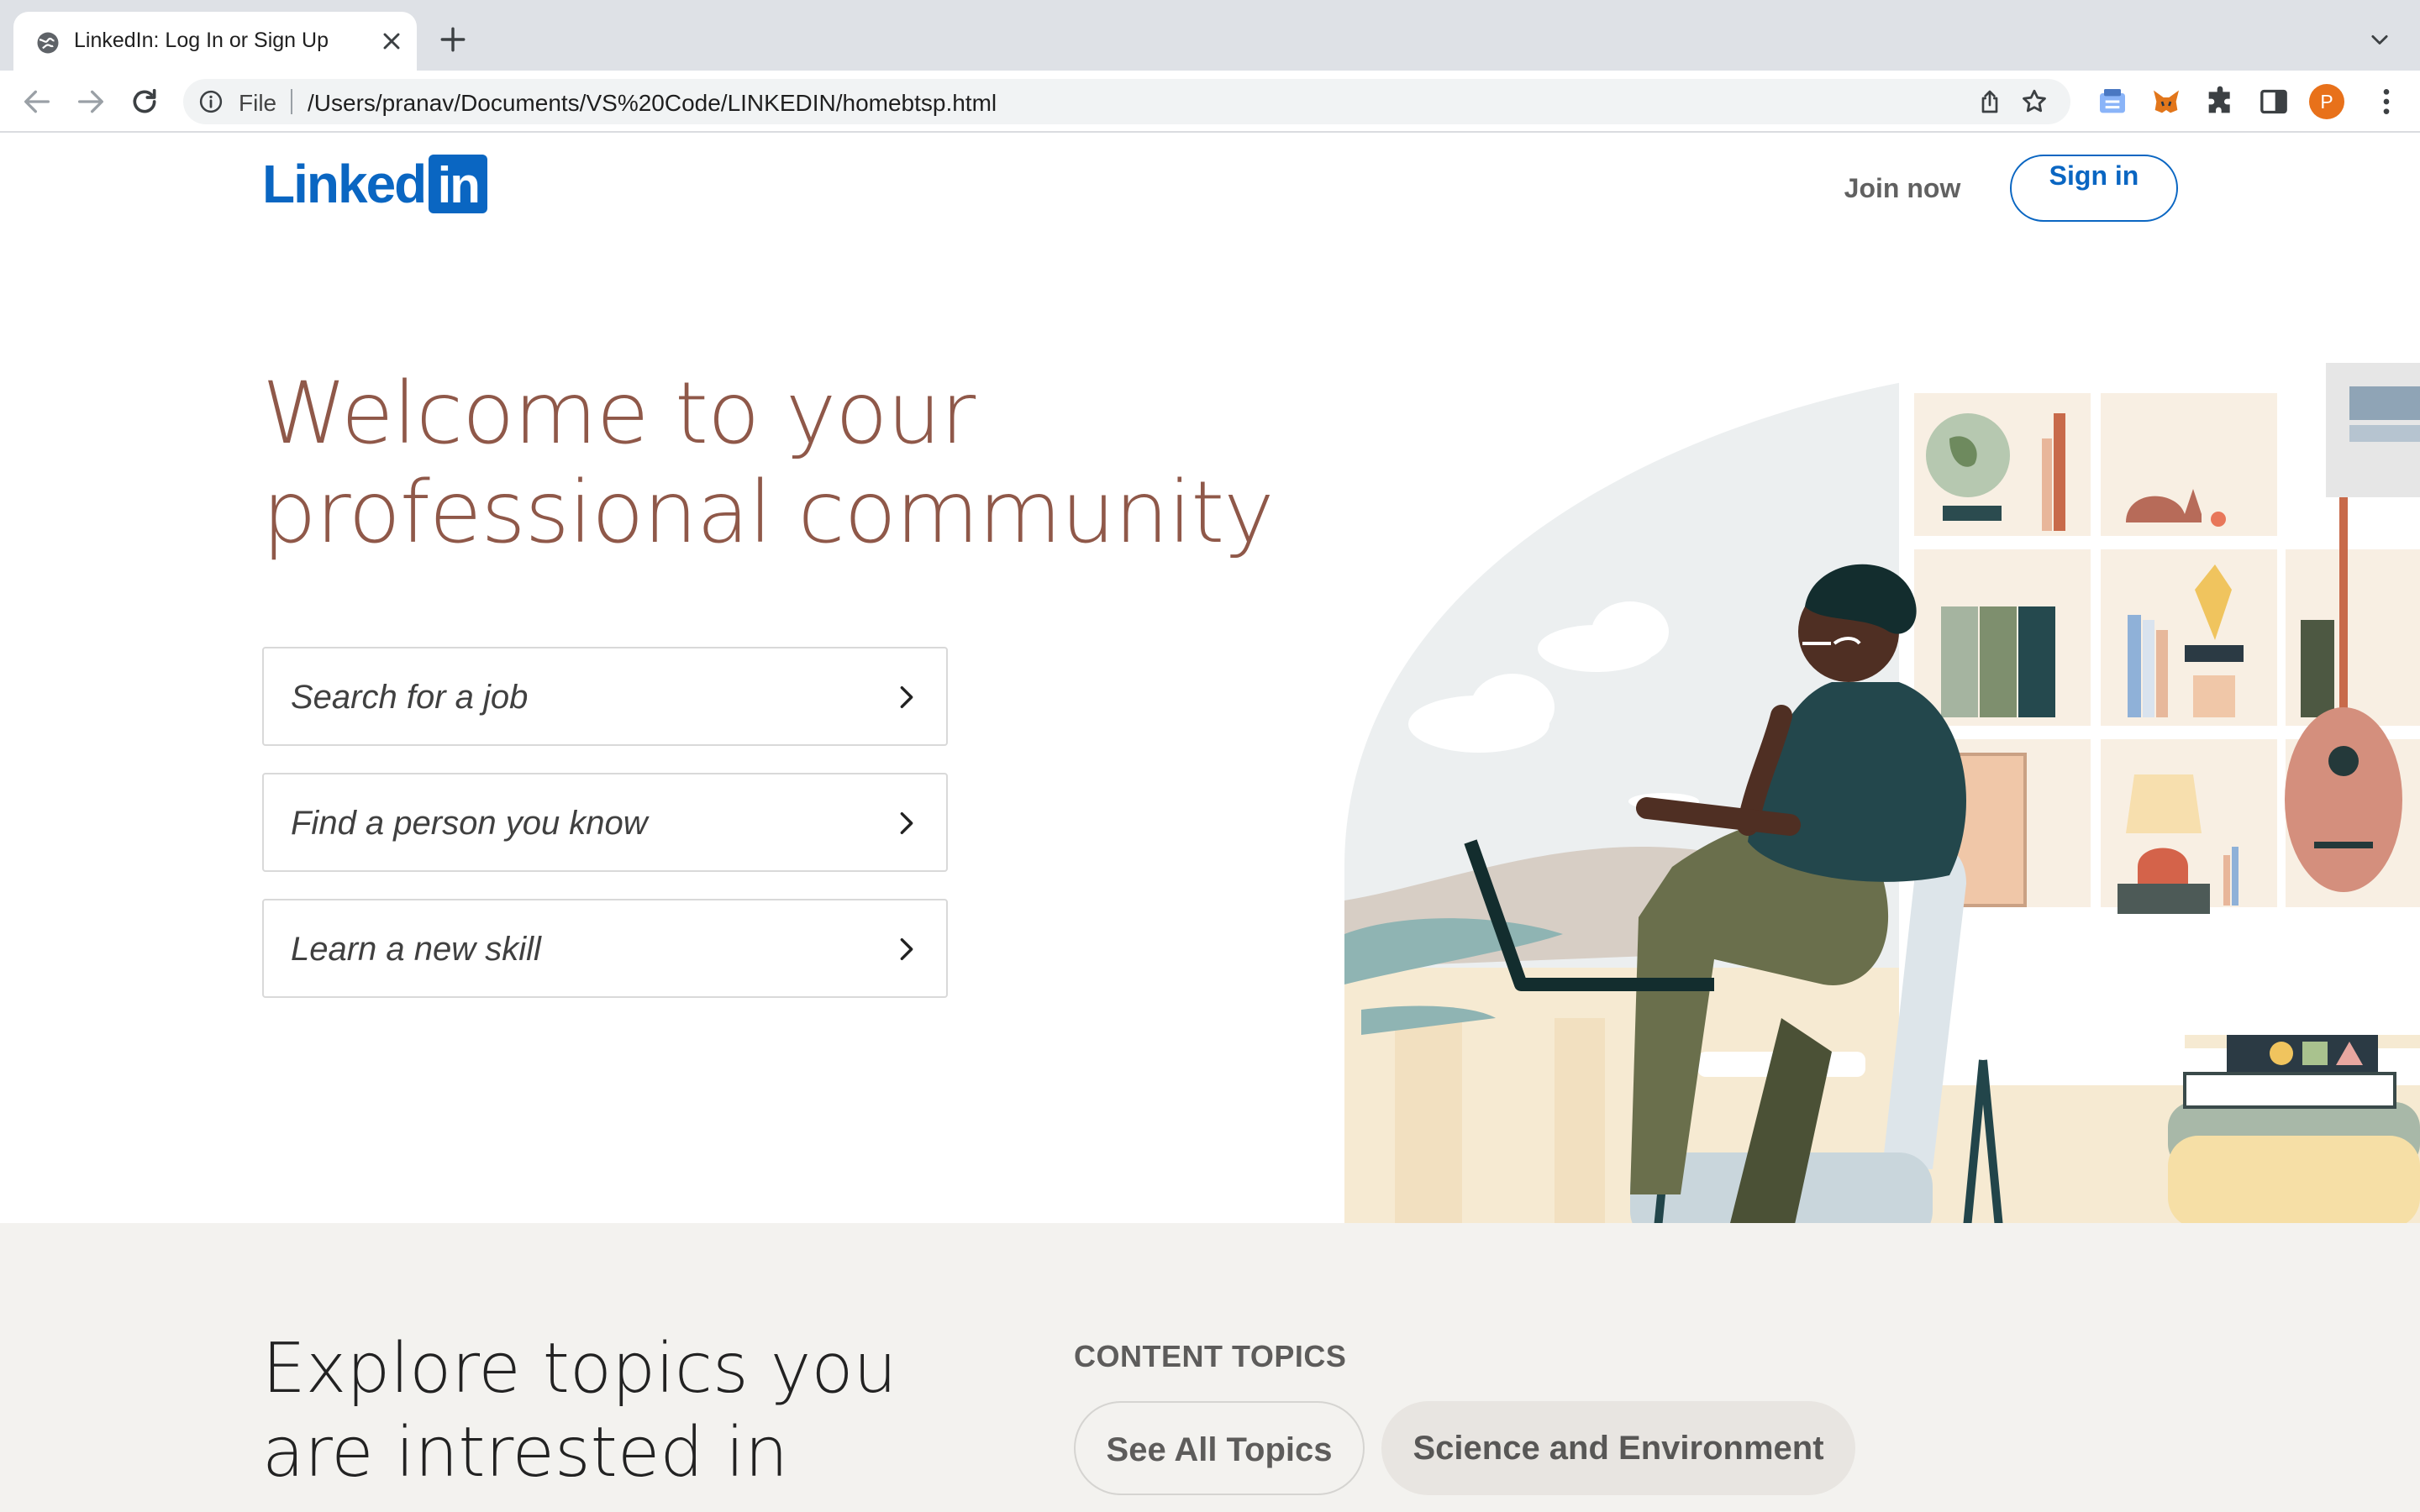  I want to click on linkedin-logo: Linked in, so click(375, 184).